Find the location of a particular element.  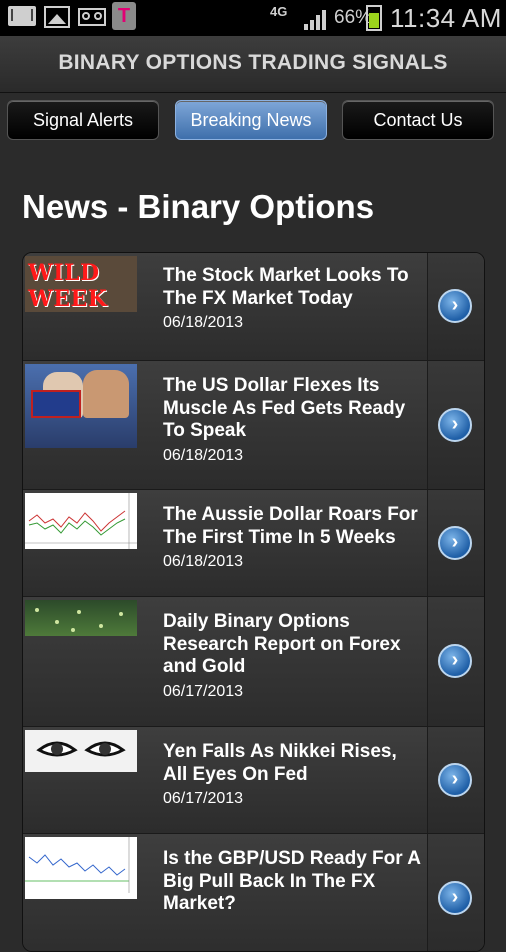

status-bar: T 4G 66% 11:34 AM is located at coordinates (253, 18).